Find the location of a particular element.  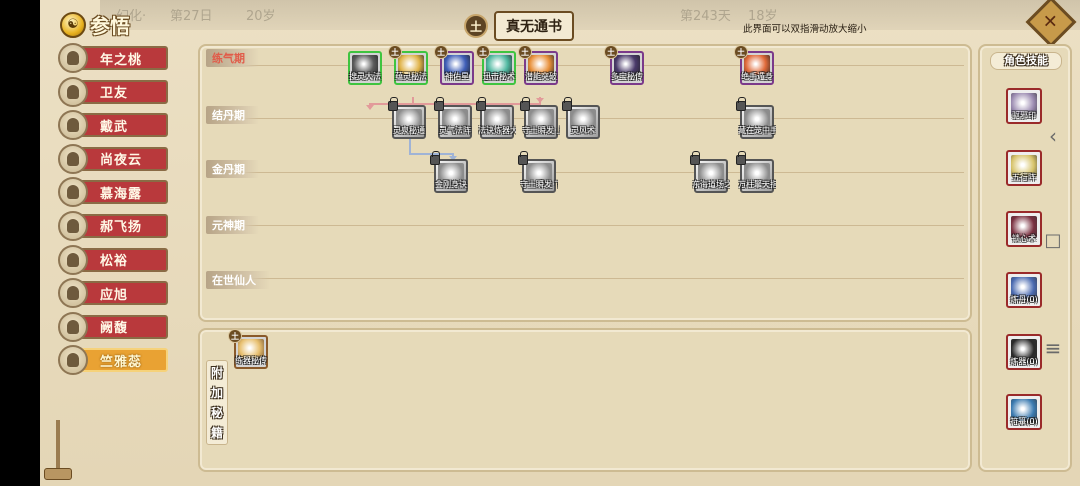

node-label: 东海道场之王手册 is located at coordinates (711, 184).